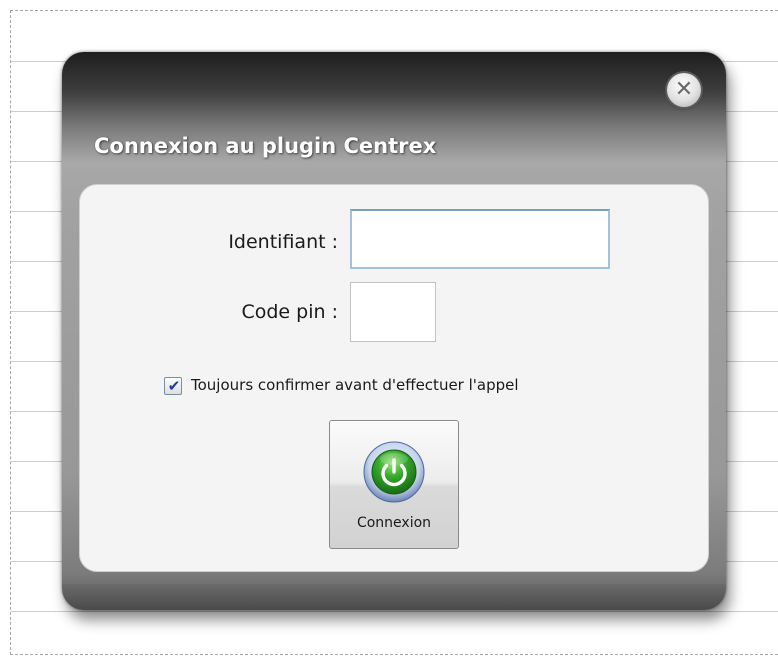  I want to click on connect-button: Connexion, so click(394, 484).